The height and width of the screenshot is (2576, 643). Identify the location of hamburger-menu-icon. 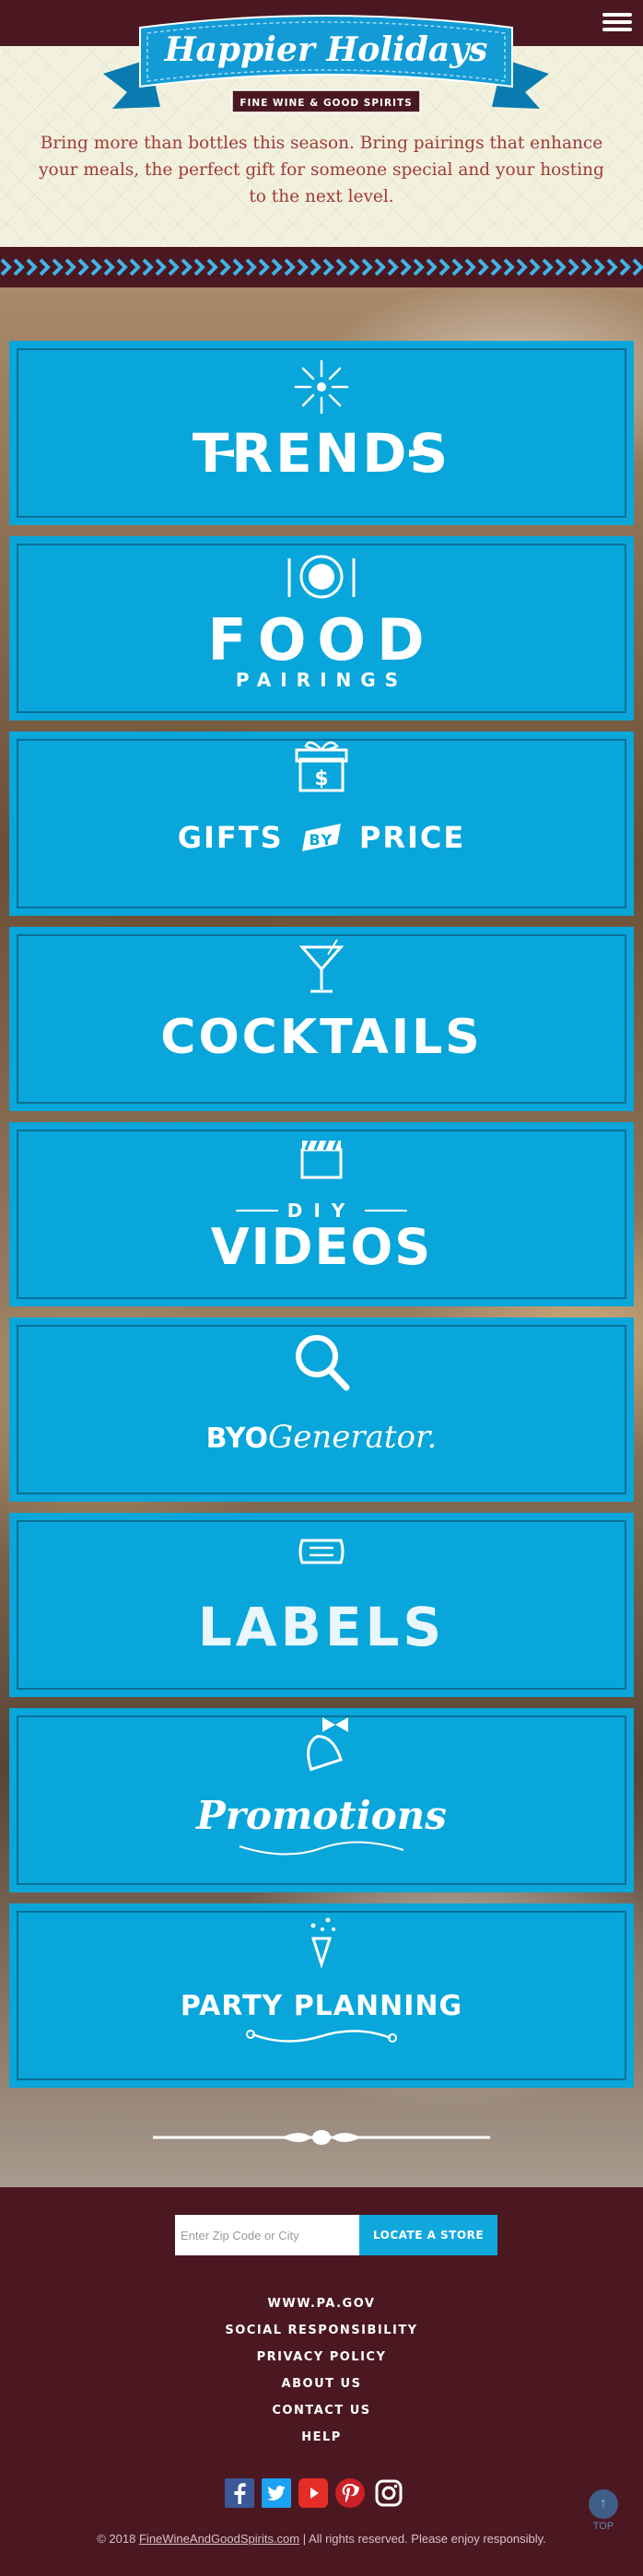
(617, 23).